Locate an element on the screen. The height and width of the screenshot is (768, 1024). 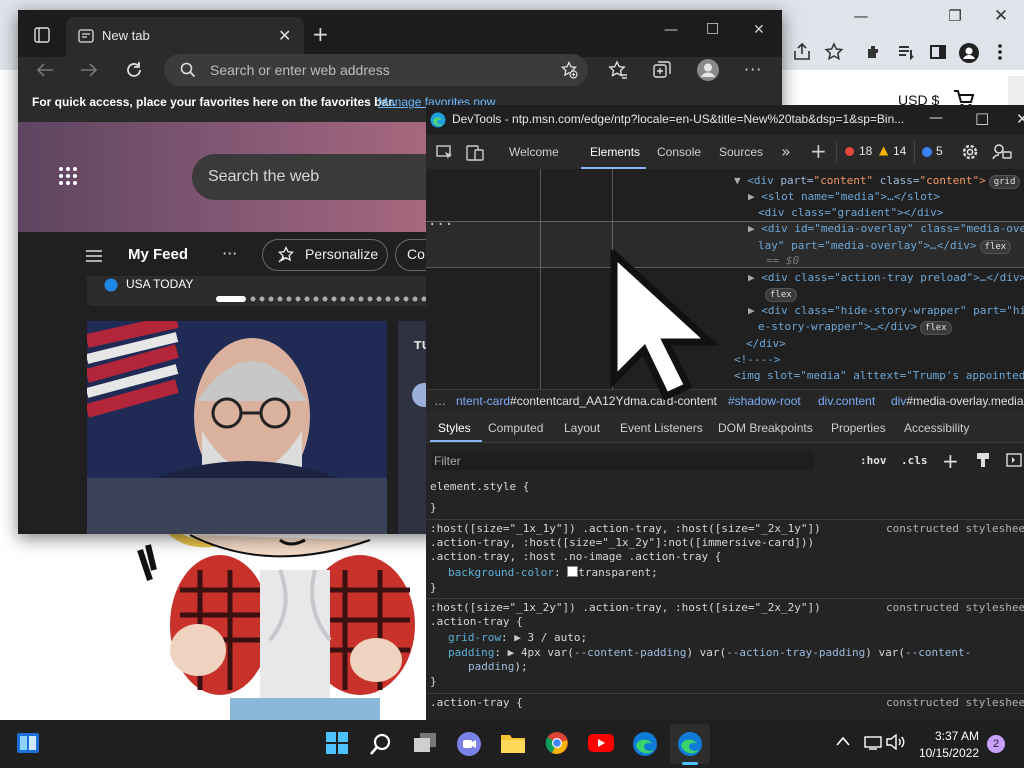
caret-down-icon: ▼ is located at coordinates (737, 180).